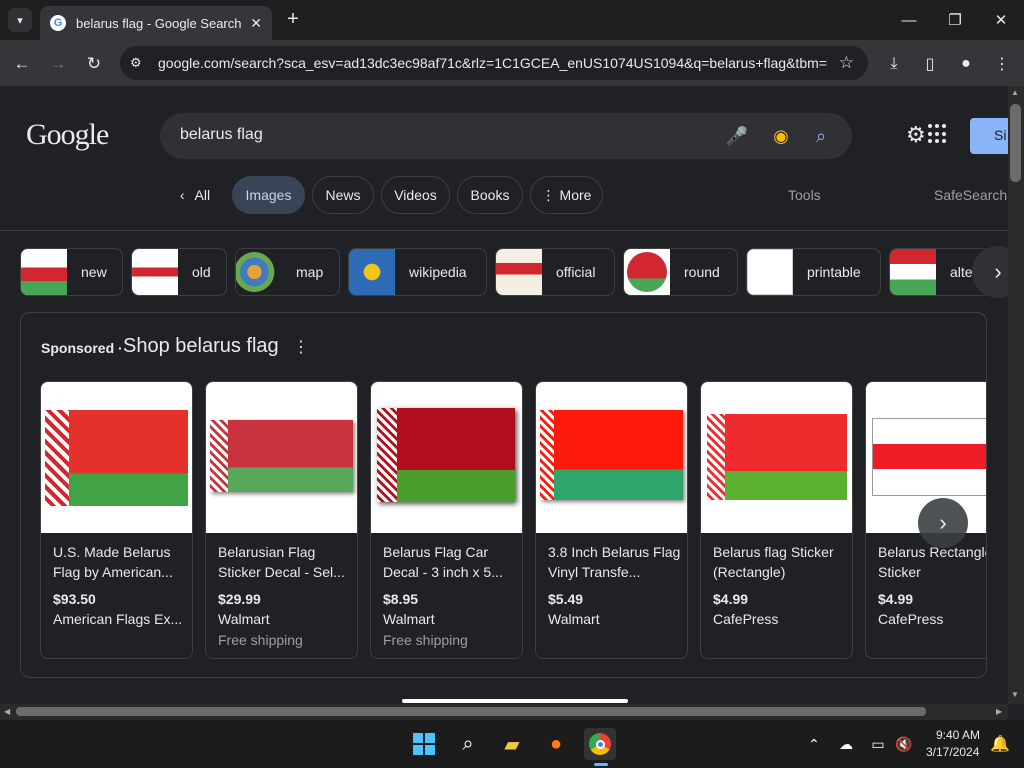  Describe the element at coordinates (904, 744) in the screenshot. I see `volume-muted-icon: 🔇` at that location.